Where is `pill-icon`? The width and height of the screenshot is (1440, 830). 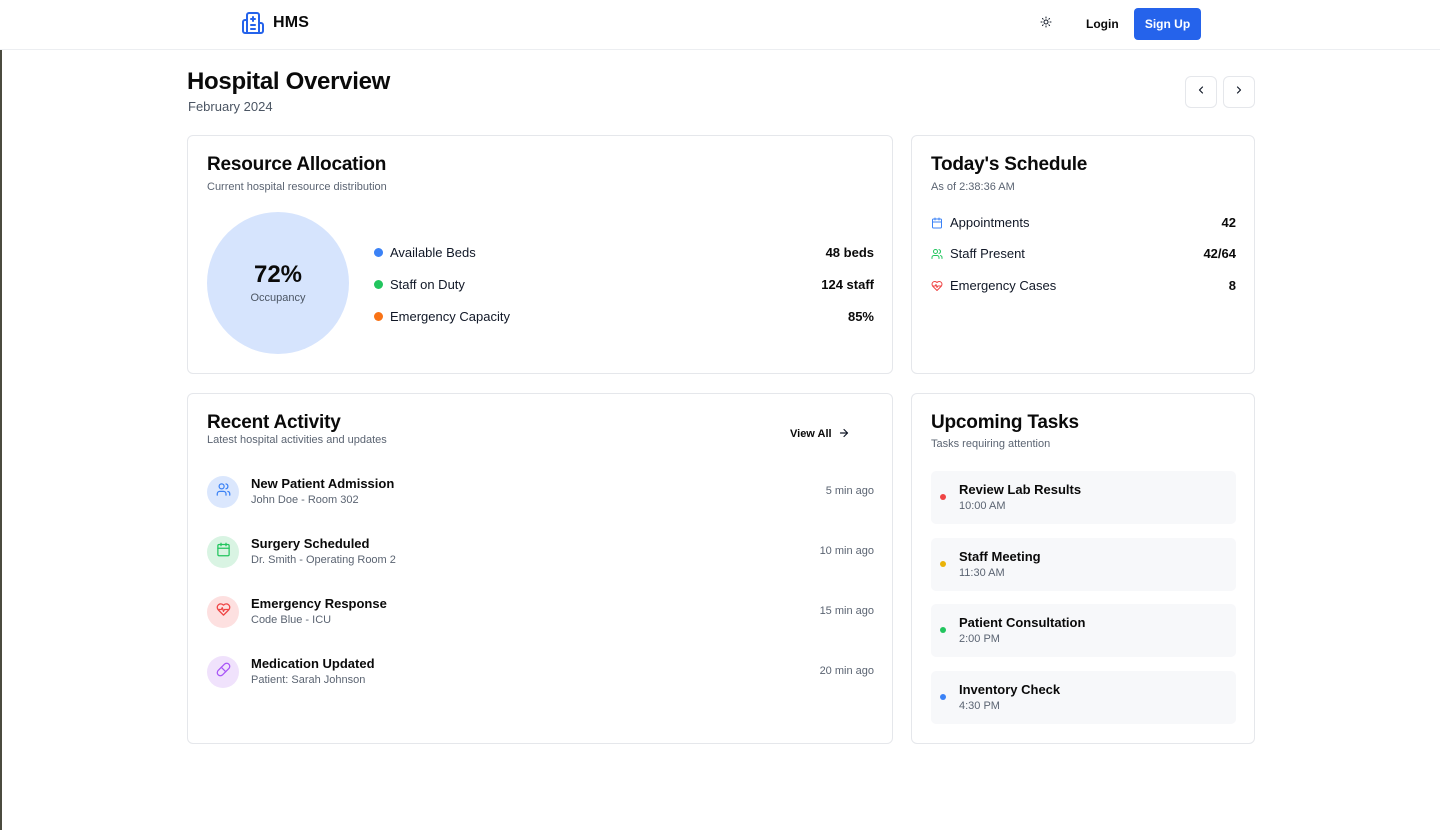 pill-icon is located at coordinates (223, 672).